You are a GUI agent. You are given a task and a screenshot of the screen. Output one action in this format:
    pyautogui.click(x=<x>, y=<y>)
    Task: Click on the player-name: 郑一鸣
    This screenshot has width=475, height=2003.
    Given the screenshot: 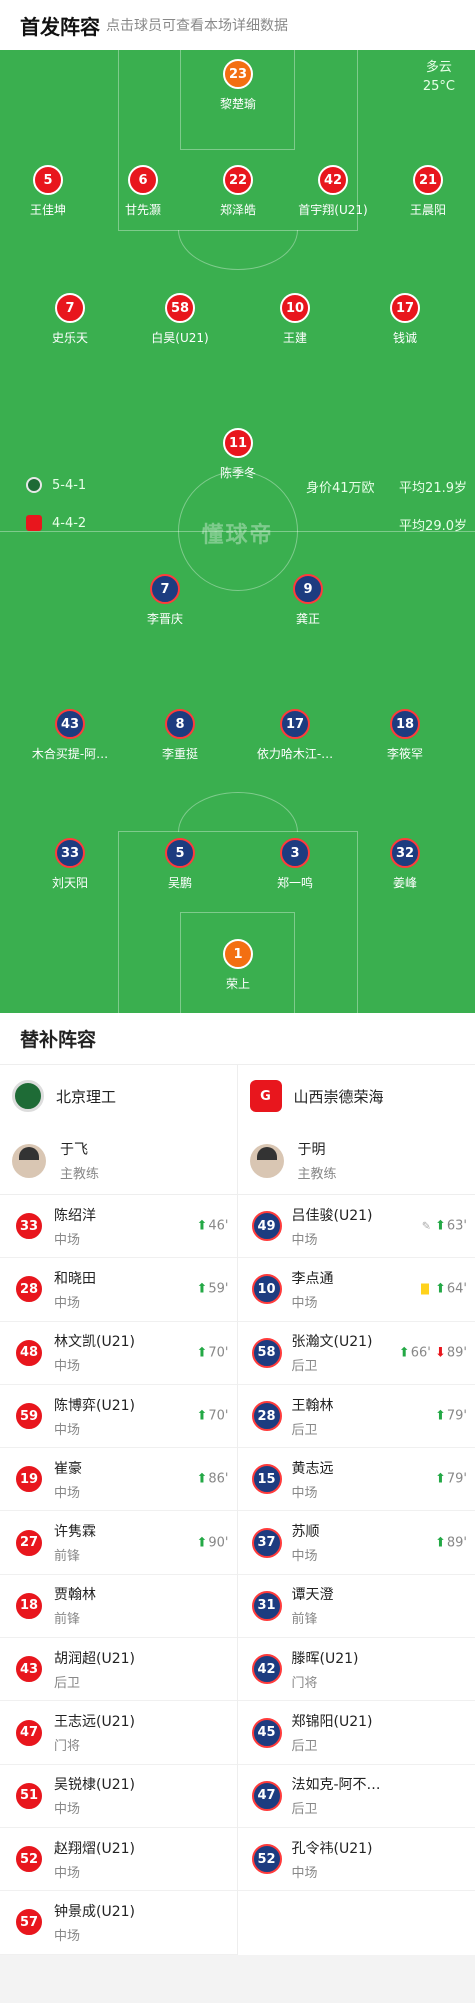 What is the action you would take?
    pyautogui.click(x=294, y=883)
    